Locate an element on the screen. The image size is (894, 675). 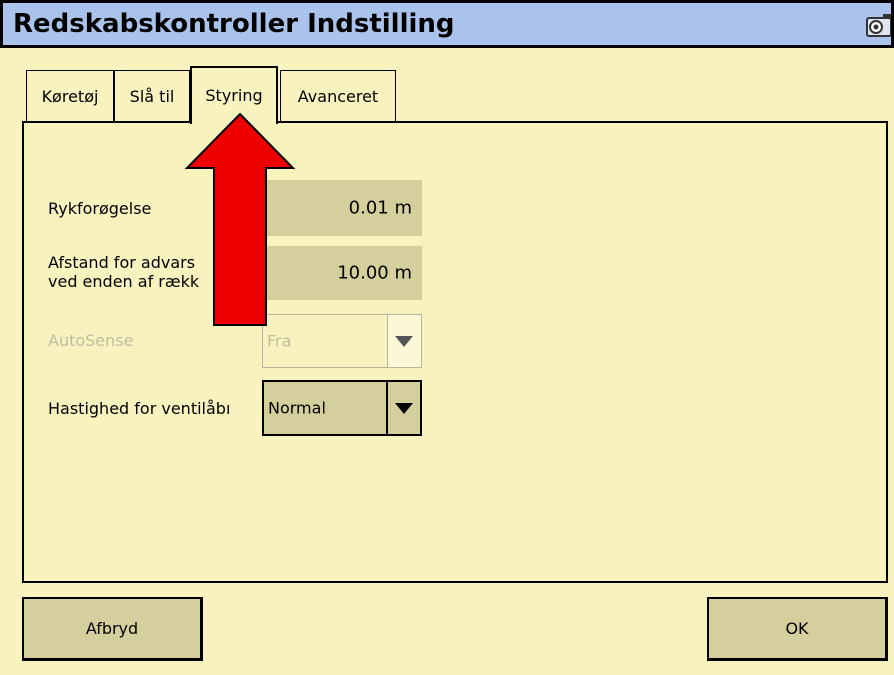
tab-label: Avanceret is located at coordinates (338, 96).